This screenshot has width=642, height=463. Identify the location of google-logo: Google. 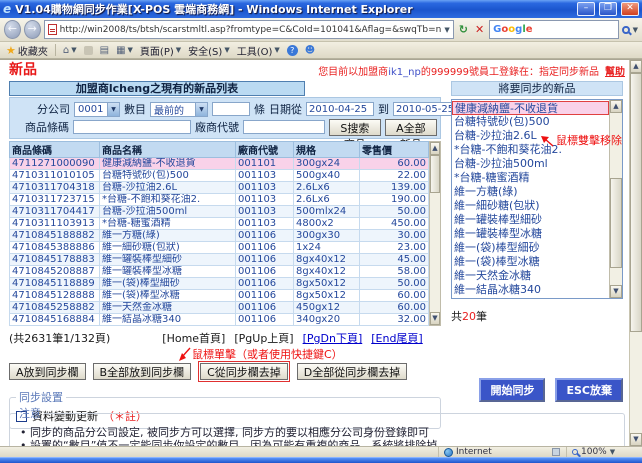
(513, 29).